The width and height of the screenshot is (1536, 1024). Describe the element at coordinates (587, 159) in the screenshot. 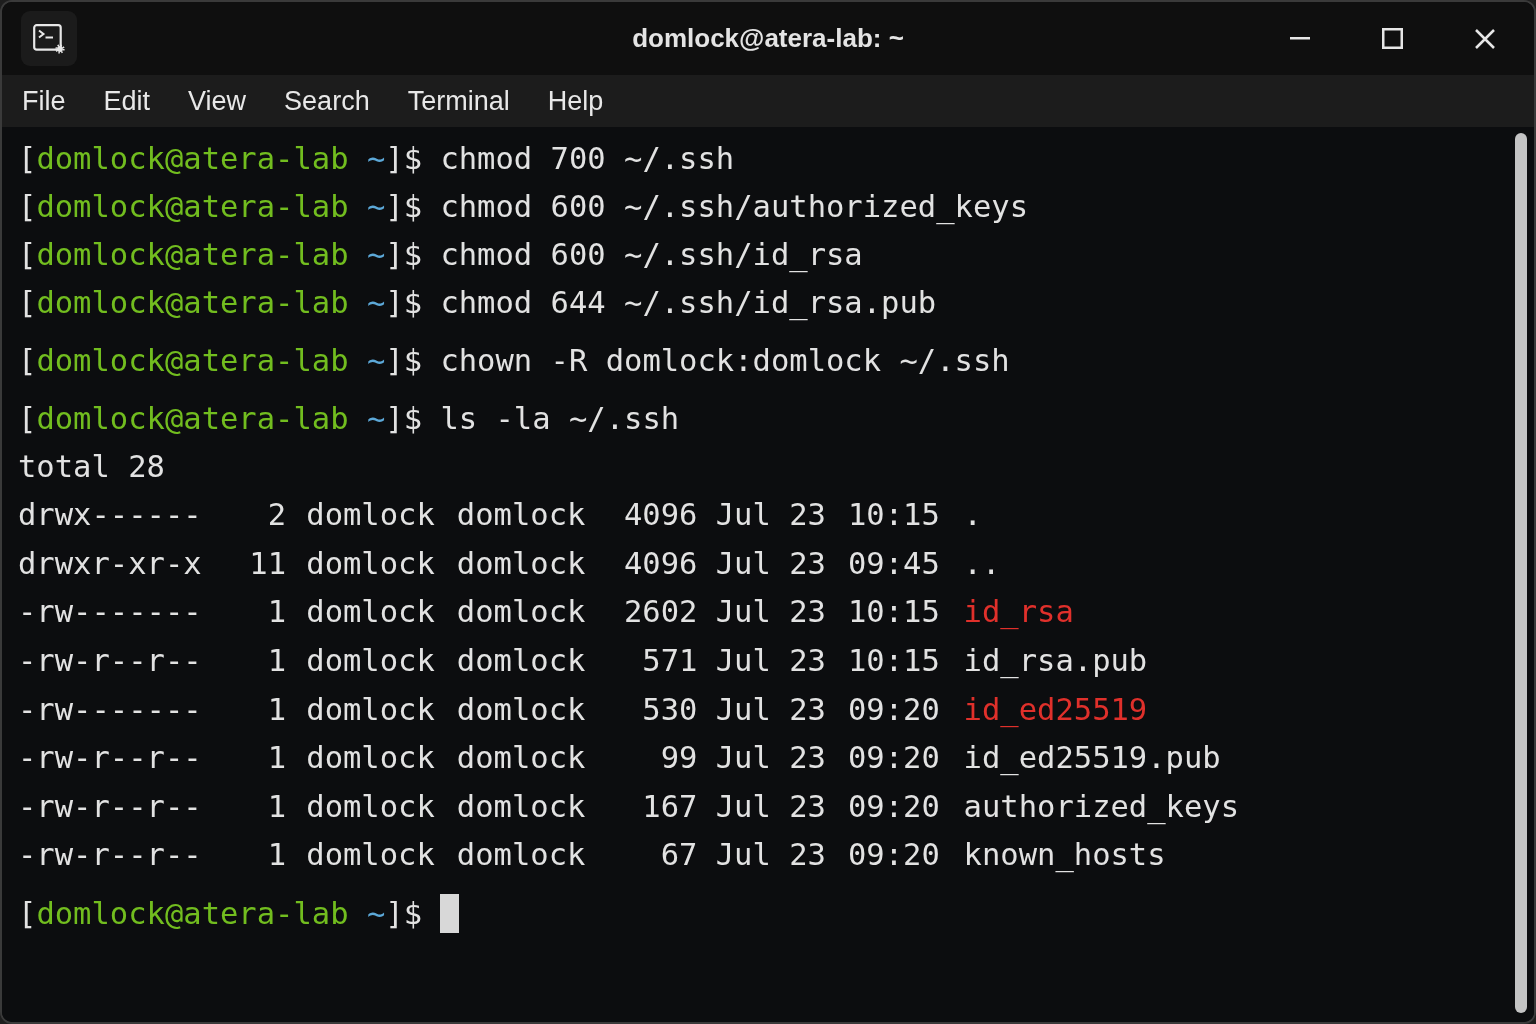

I see `command-text: chmod 700 ~/.ssh` at that location.